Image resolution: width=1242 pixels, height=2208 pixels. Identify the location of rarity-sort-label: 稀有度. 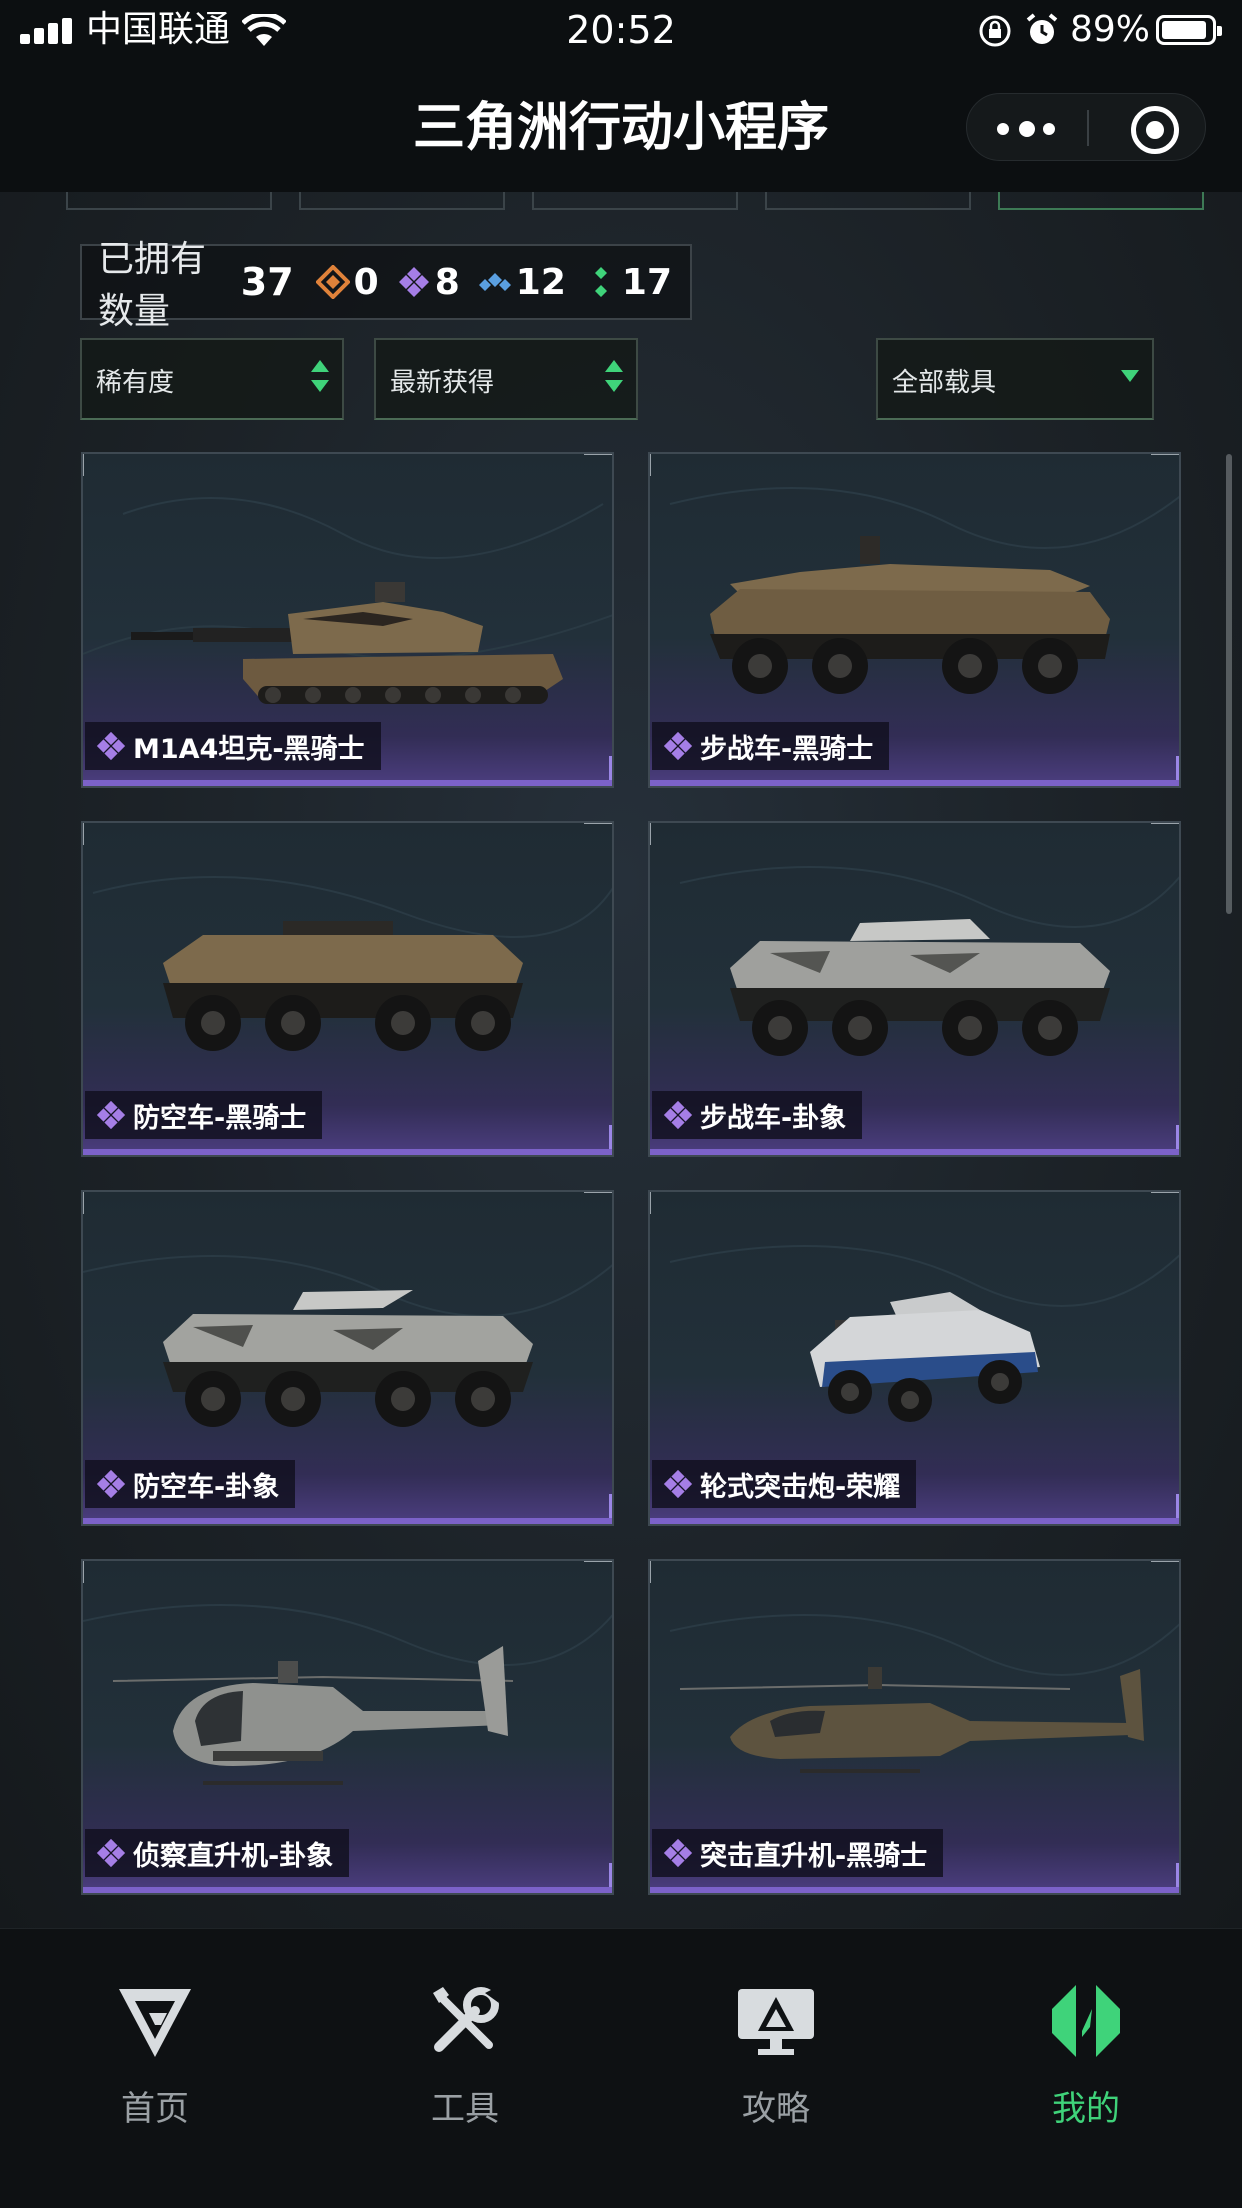
(135, 383).